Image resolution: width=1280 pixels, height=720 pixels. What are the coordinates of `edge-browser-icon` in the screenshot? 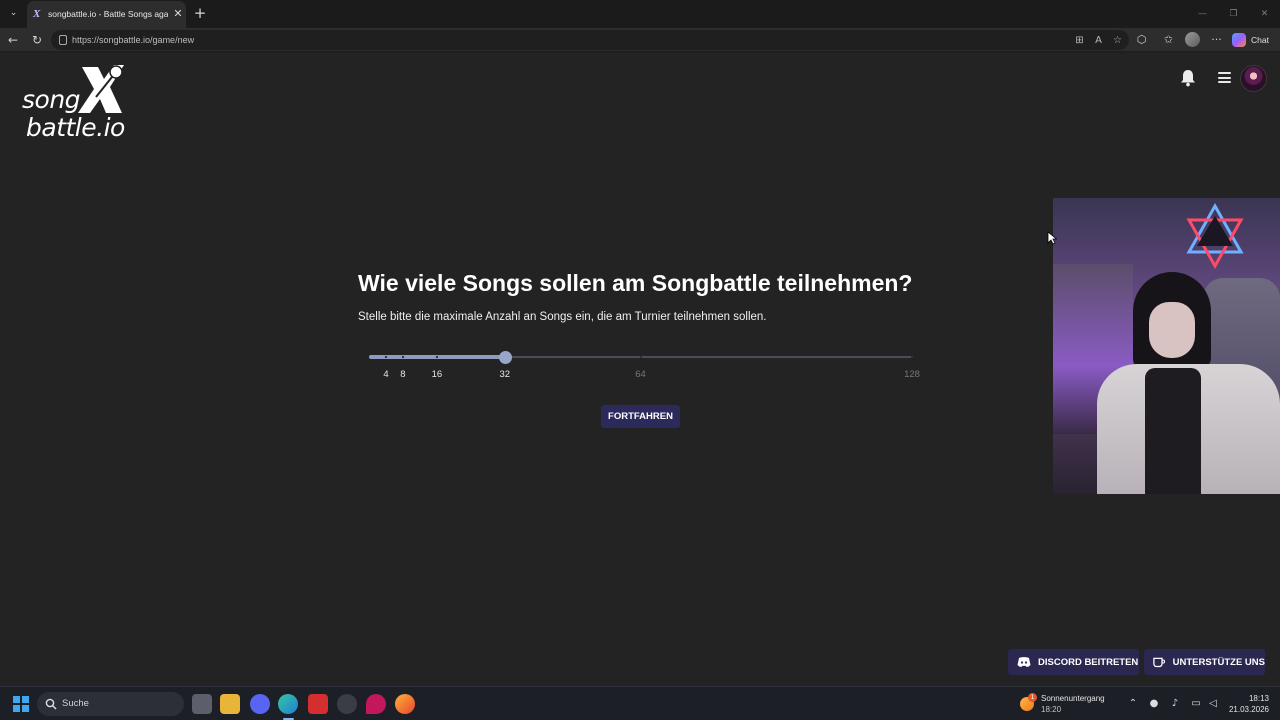 It's located at (288, 704).